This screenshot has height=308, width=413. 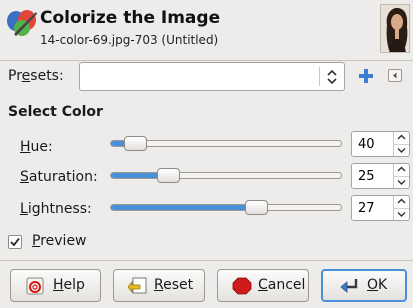 What do you see at coordinates (256, 207) in the screenshot?
I see `lightness-slider-handle` at bounding box center [256, 207].